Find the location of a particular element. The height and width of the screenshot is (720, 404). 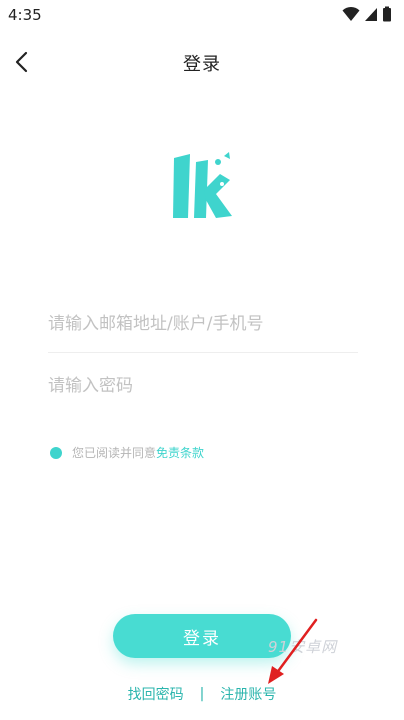

wifi-icon is located at coordinates (351, 13).